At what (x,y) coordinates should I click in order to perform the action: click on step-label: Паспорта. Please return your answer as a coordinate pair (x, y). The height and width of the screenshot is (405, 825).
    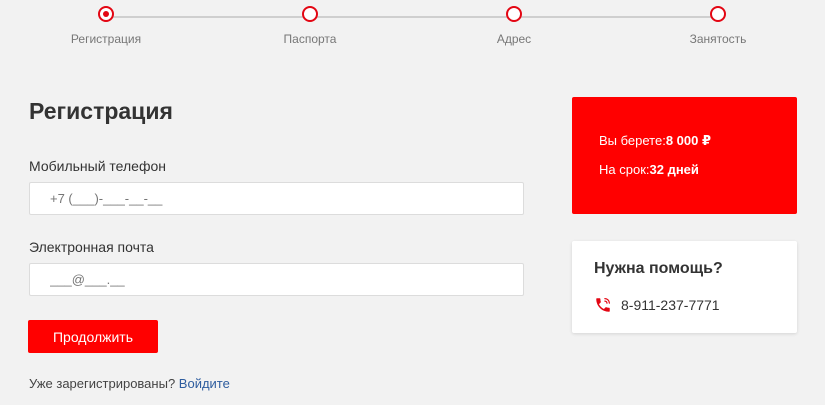
    Looking at the image, I should click on (310, 39).